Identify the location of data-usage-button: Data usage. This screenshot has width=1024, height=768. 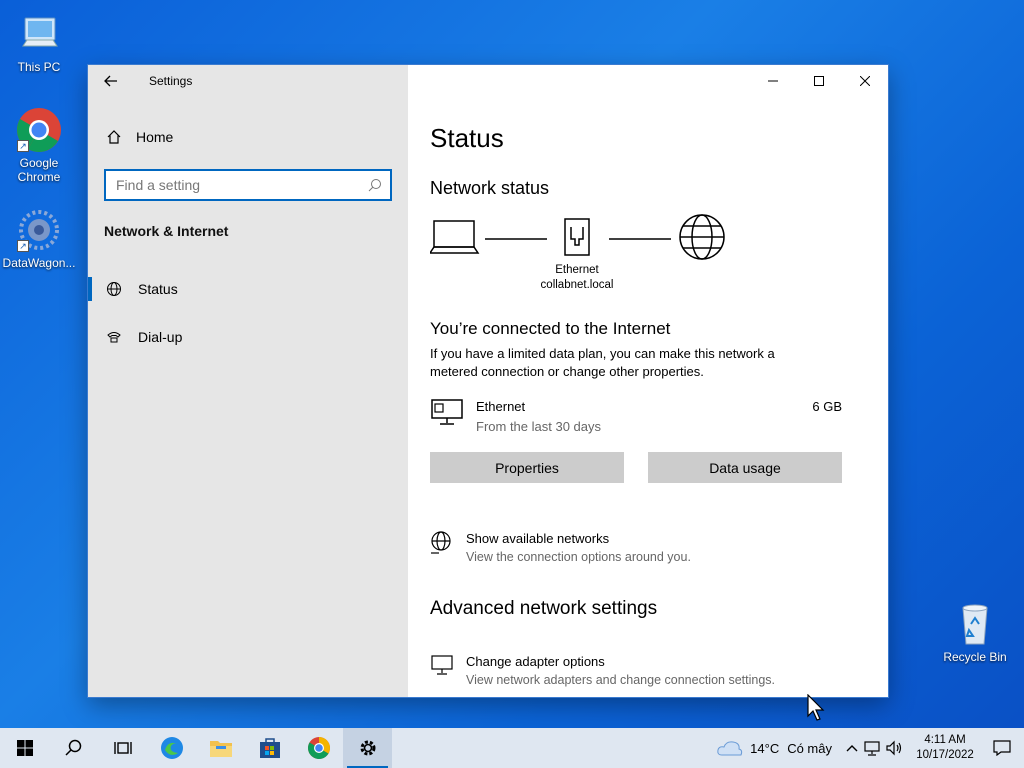
(745, 467).